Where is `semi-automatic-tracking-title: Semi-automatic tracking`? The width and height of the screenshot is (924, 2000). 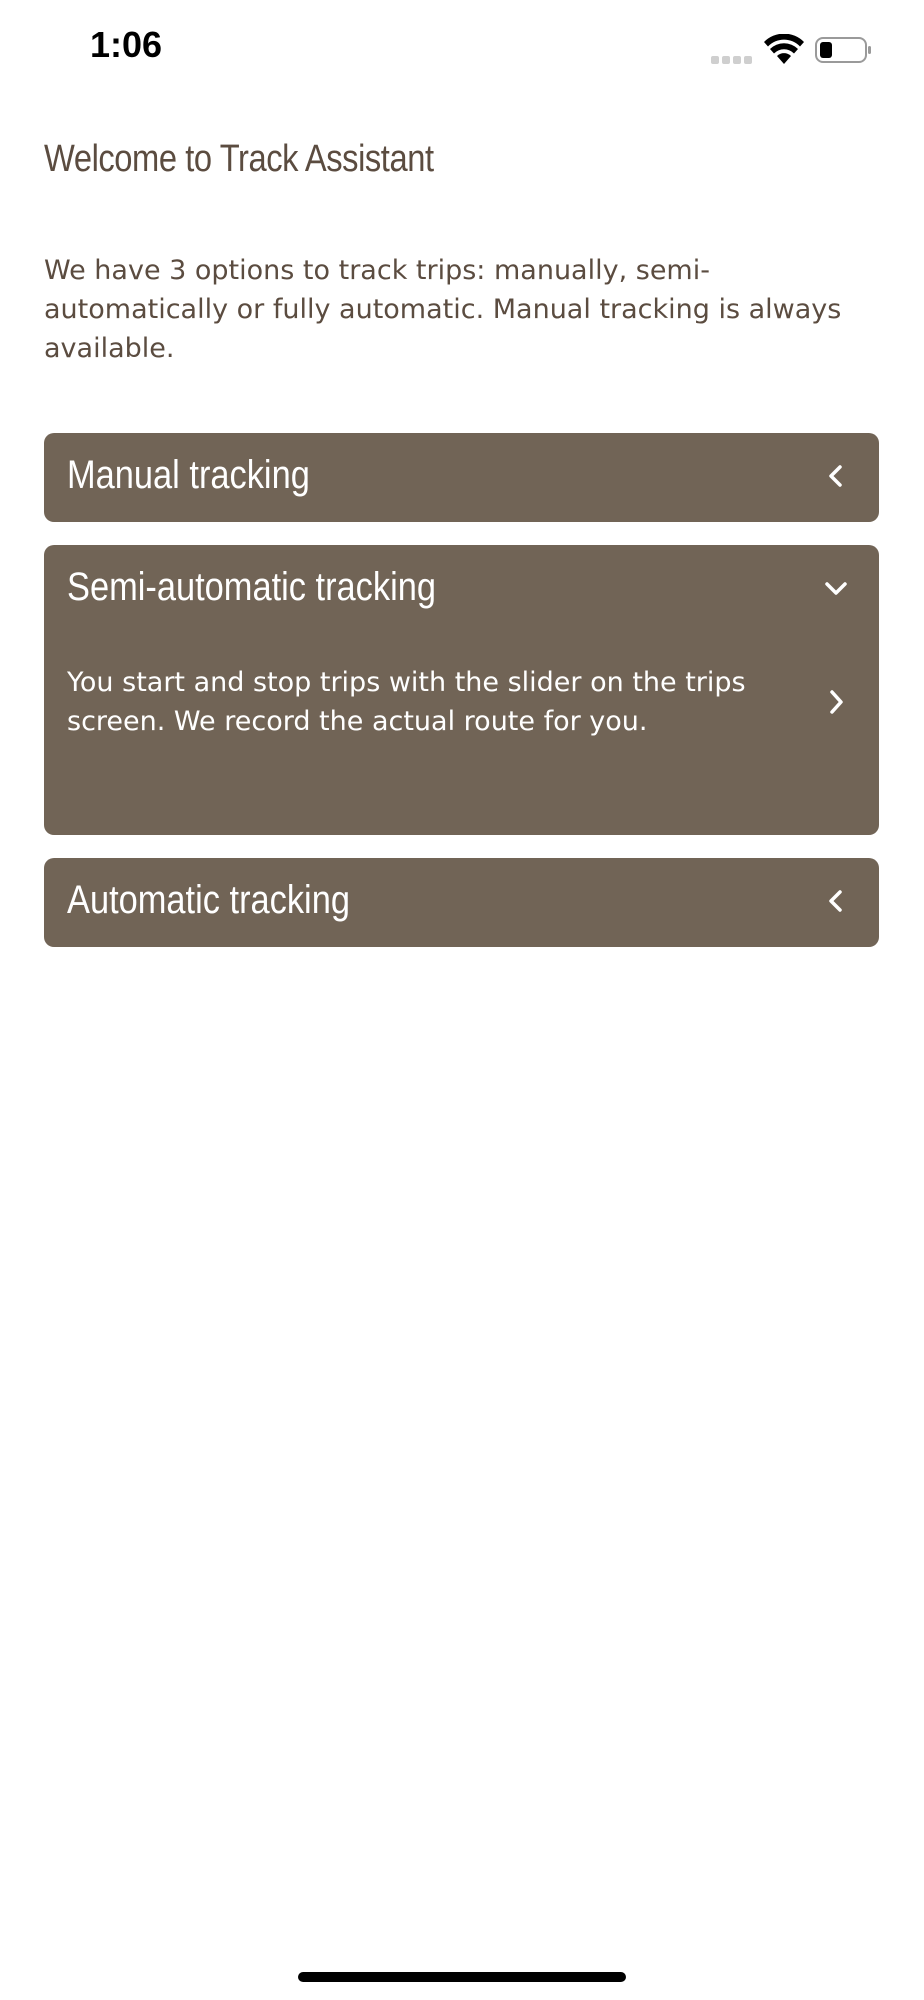 semi-automatic-tracking-title: Semi-automatic tracking is located at coordinates (251, 587).